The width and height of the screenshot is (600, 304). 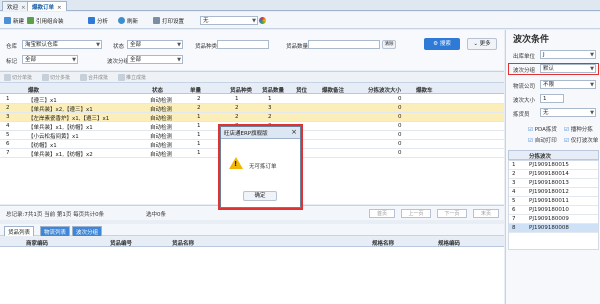 I want to click on list-item: 6 PJ1909180010, so click(x=553, y=210).